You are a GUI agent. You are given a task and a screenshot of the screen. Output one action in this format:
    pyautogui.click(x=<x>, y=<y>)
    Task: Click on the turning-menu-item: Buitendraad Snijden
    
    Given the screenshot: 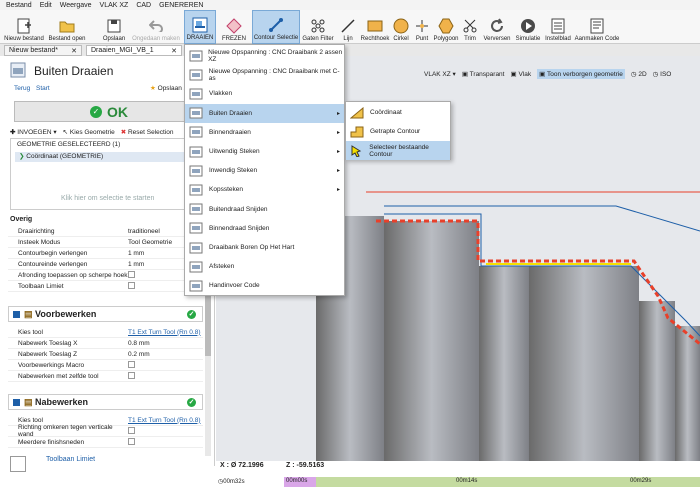 What is the action you would take?
    pyautogui.click(x=264, y=209)
    